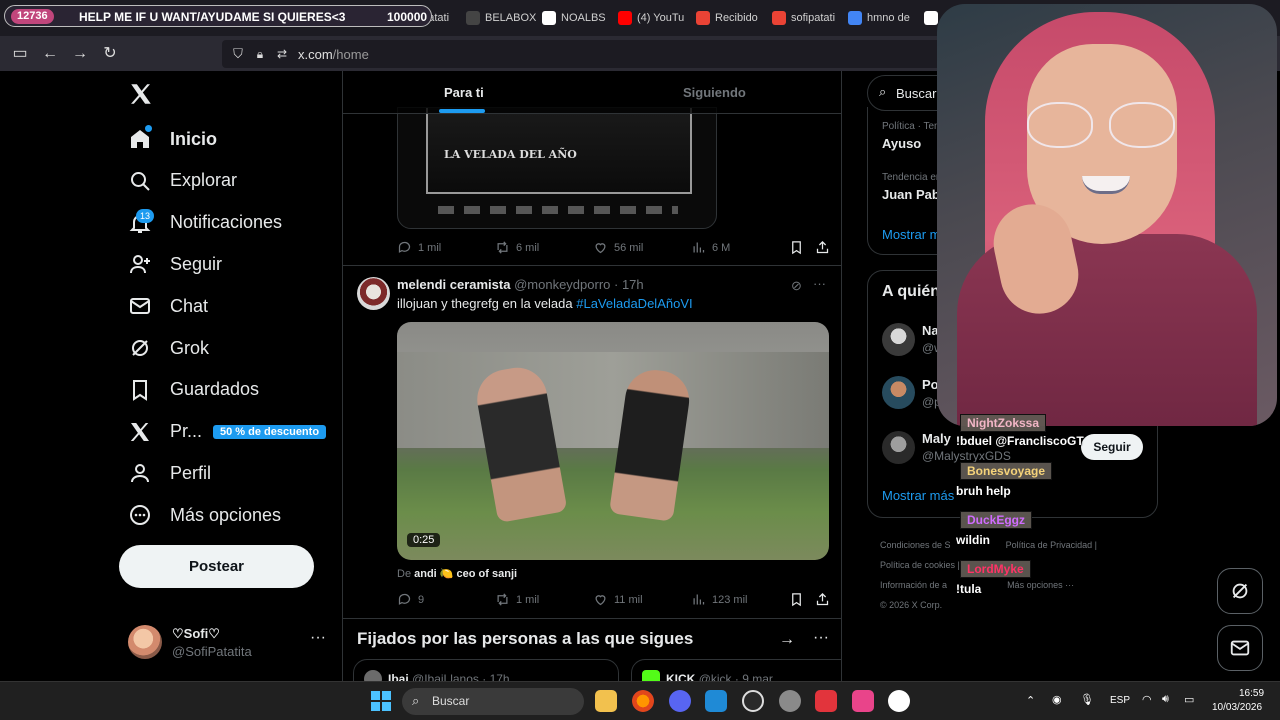 This screenshot has width=1280, height=720. What do you see at coordinates (216, 566) in the screenshot?
I see `post-button: Postear` at bounding box center [216, 566].